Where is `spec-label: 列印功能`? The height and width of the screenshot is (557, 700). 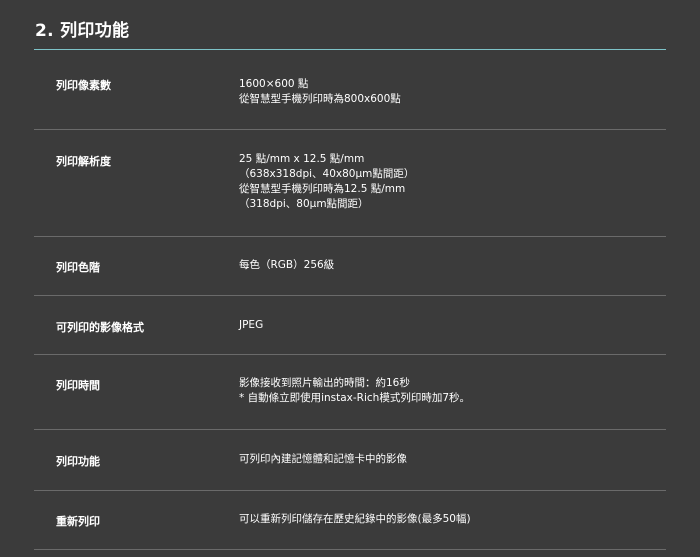 spec-label: 列印功能 is located at coordinates (78, 461).